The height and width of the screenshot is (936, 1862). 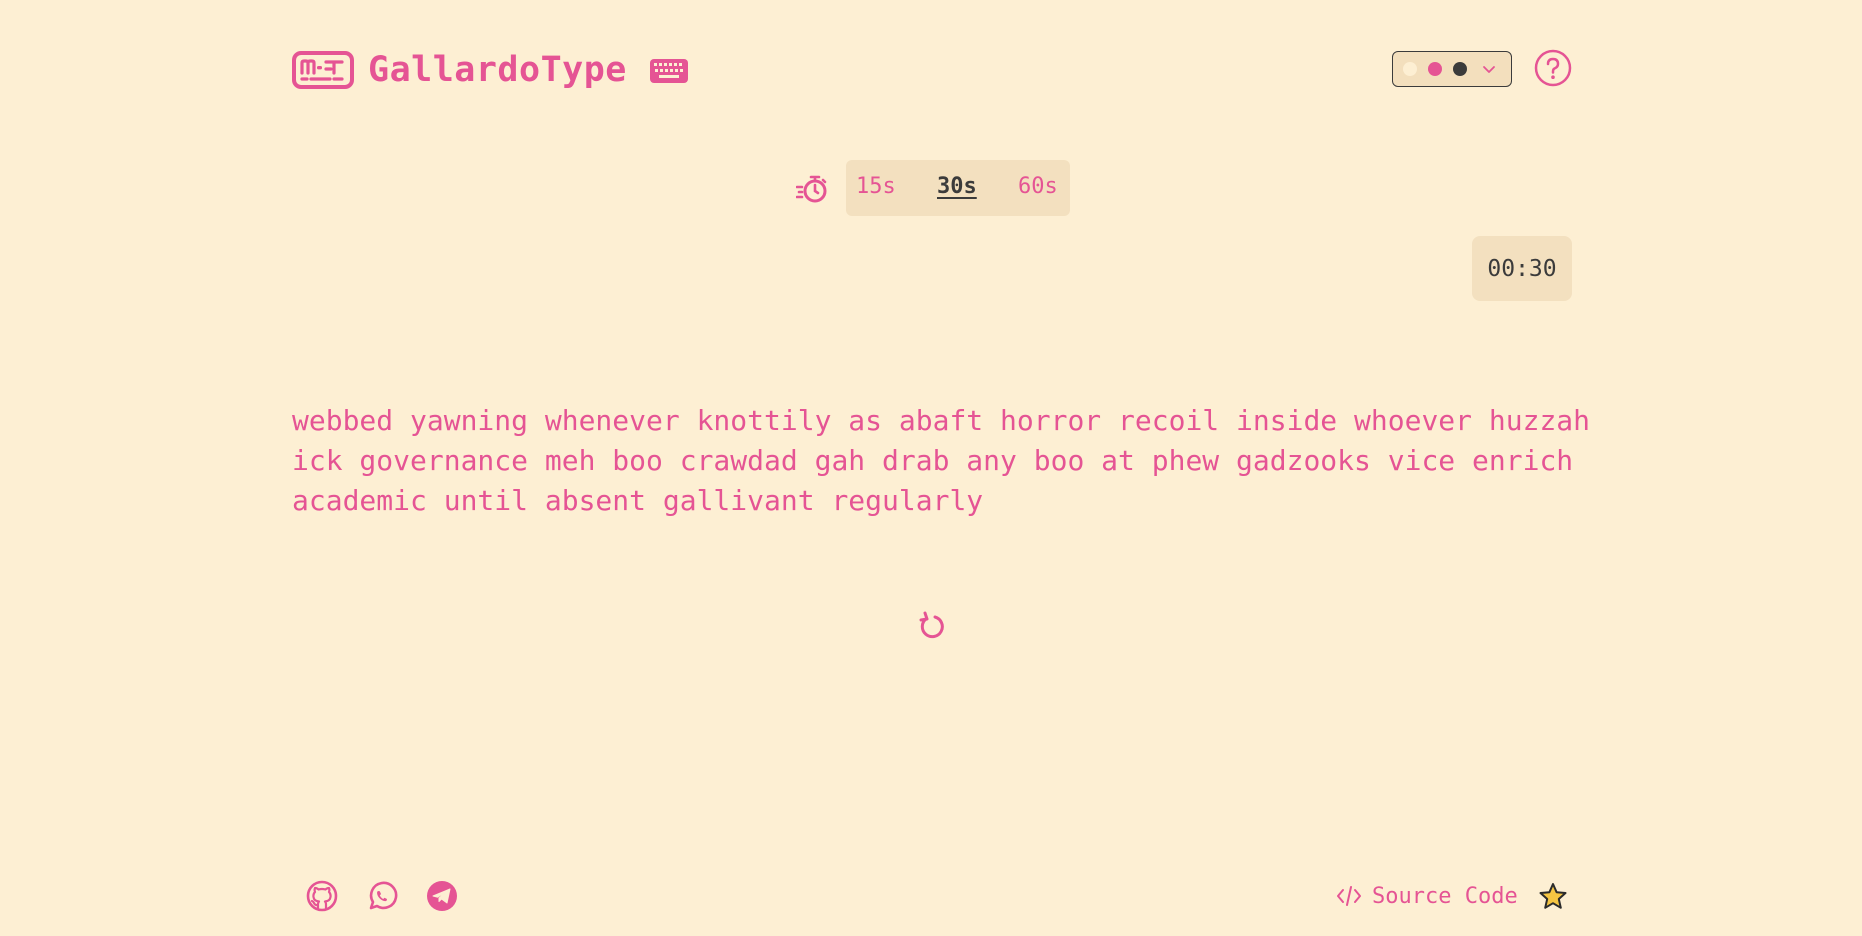 I want to click on theme-selector, so click(x=1452, y=69).